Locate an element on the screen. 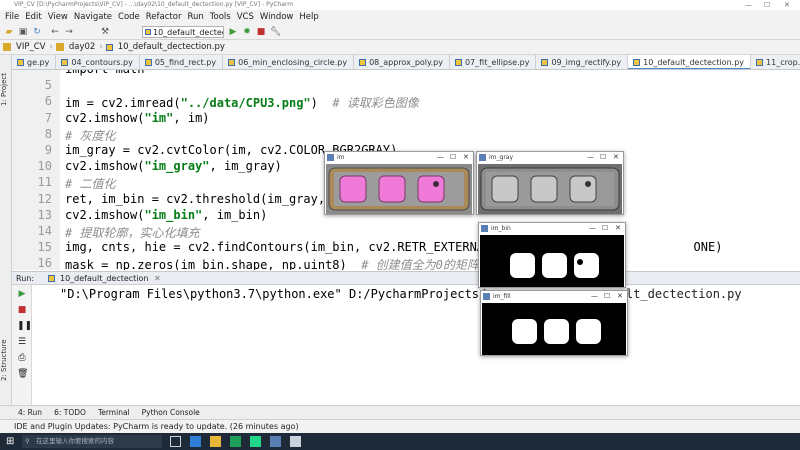  menu-vcs: VCS is located at coordinates (245, 17).